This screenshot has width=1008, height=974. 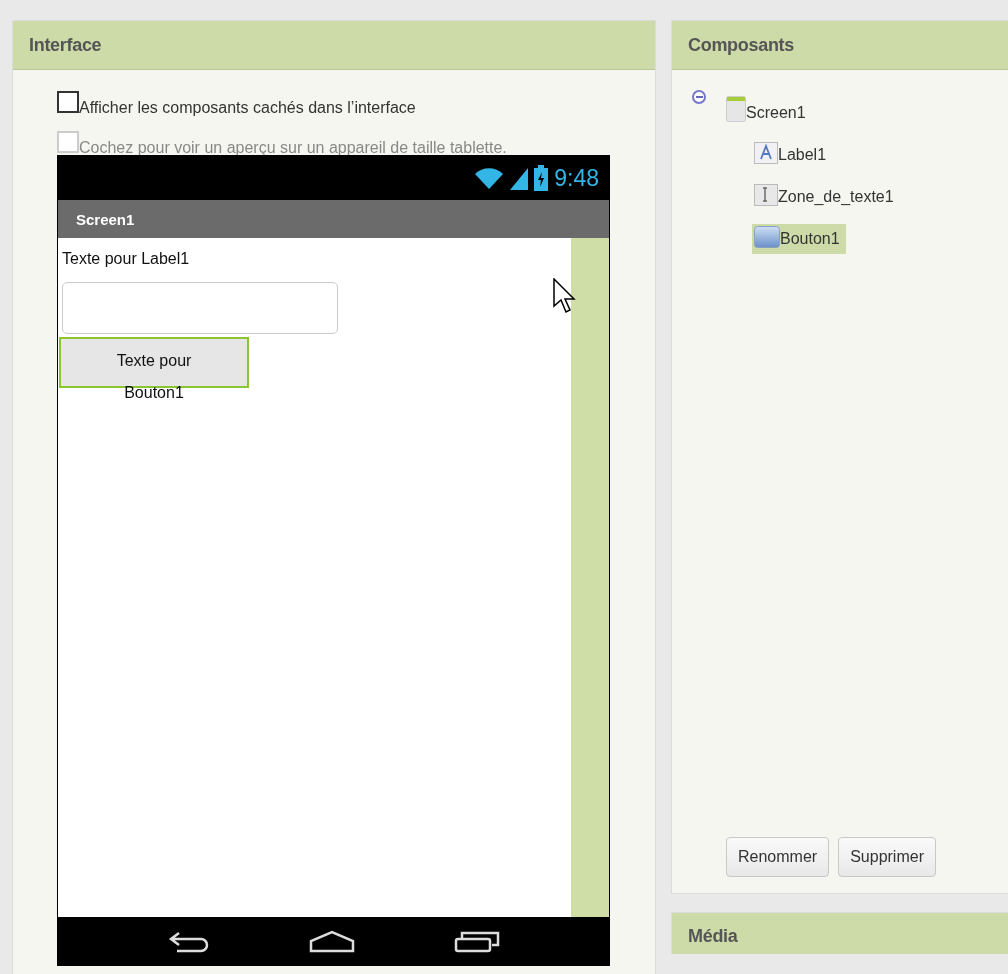 I want to click on status-time: 9:48, so click(x=576, y=178).